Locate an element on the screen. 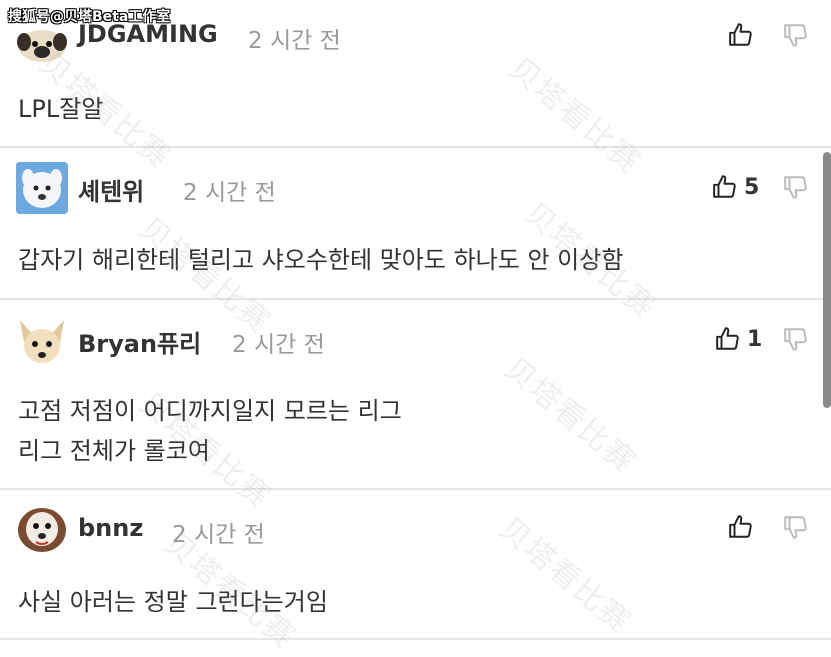  comment-body: LPL잘알 is located at coordinates (60, 109).